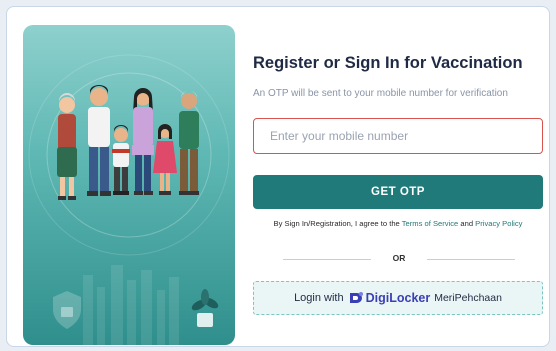 The width and height of the screenshot is (556, 351). Describe the element at coordinates (398, 192) in the screenshot. I see `get-otp-button: GET OTP` at that location.